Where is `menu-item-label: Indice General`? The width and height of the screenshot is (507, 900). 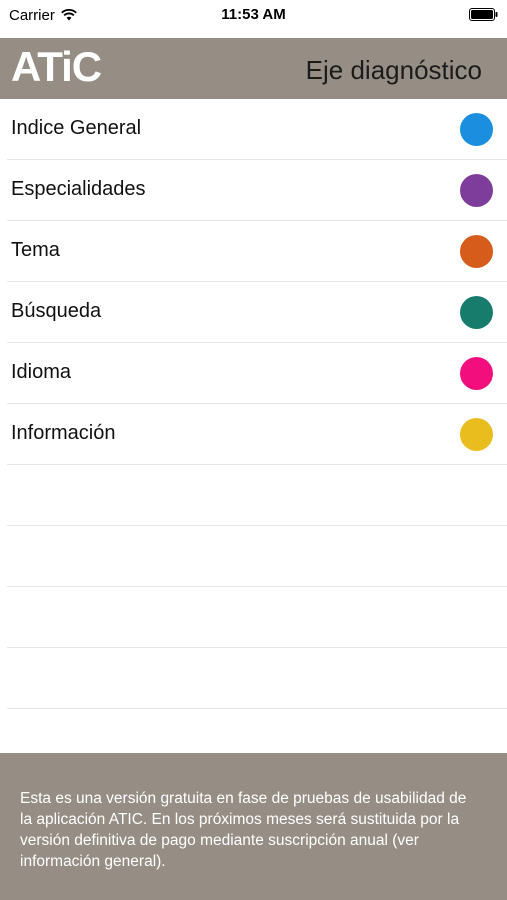
menu-item-label: Indice General is located at coordinates (76, 128).